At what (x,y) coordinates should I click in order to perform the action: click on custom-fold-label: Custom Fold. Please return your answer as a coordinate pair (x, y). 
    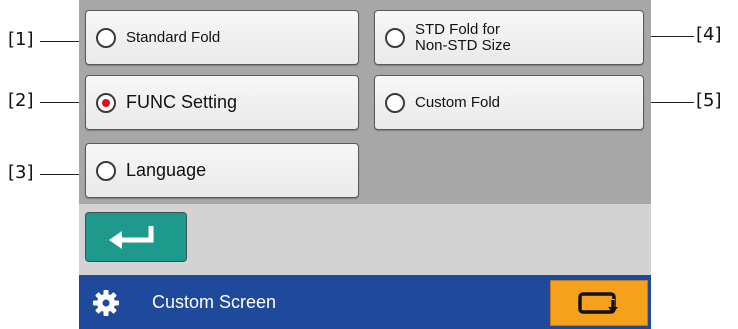
    Looking at the image, I should click on (458, 102).